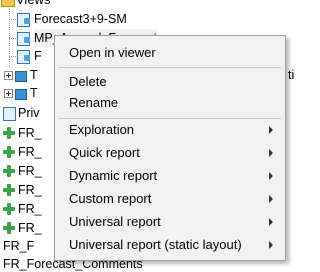 Image resolution: width=320 pixels, height=272 pixels. Describe the element at coordinates (110, 198) in the screenshot. I see `menu-item-label: Custom report` at that location.